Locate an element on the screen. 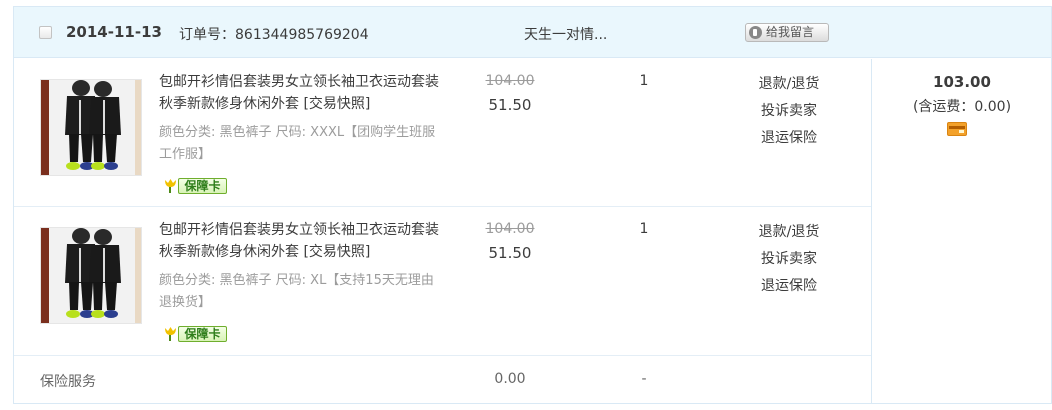 This screenshot has width=1052, height=410. order-total: 103.00 is located at coordinates (962, 82).